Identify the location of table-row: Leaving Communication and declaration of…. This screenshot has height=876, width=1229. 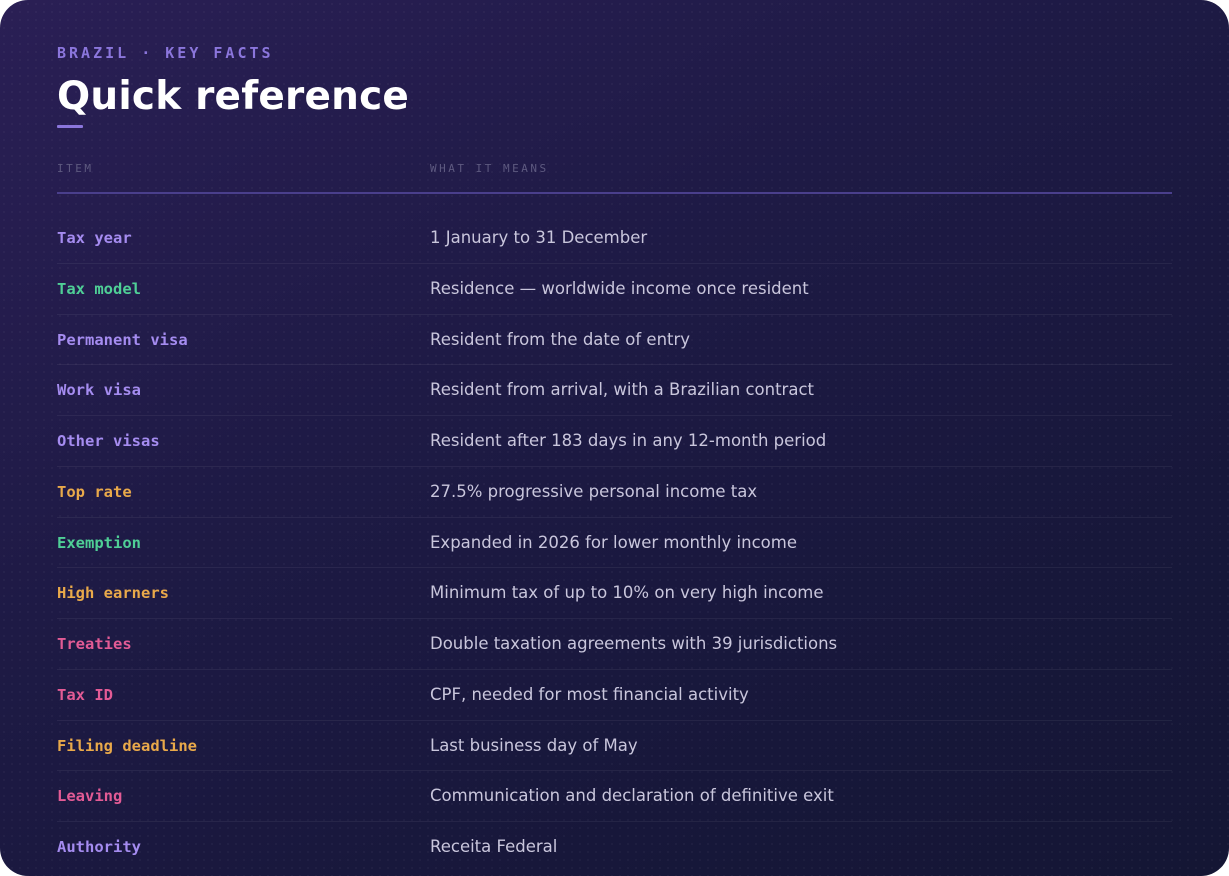
(614, 796).